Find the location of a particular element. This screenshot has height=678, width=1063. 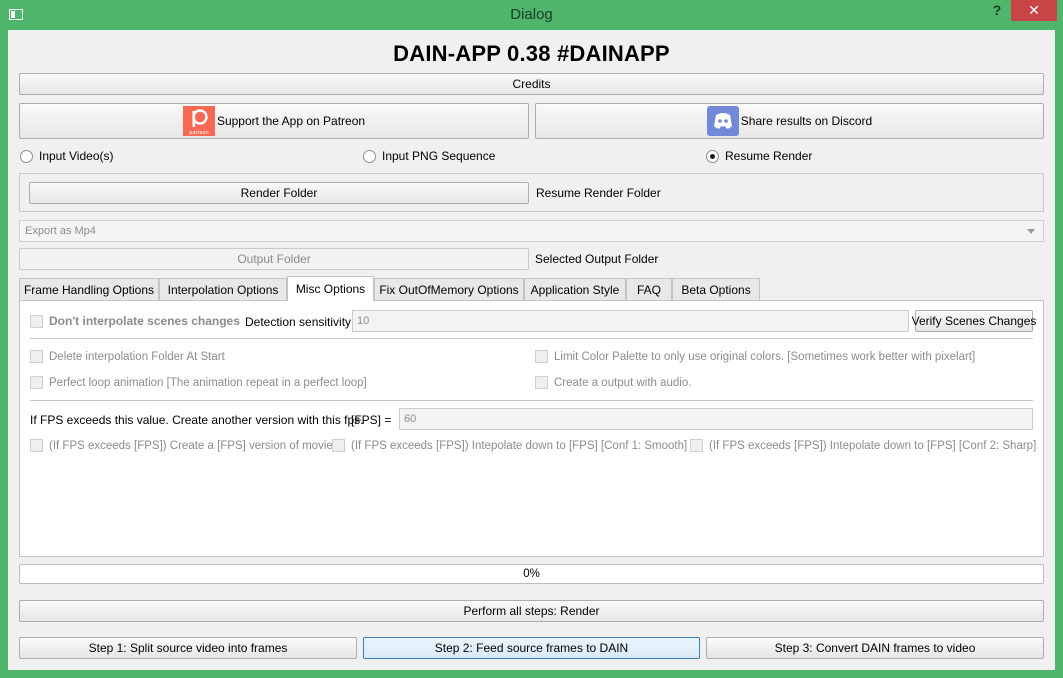

step3-convert-button: Step 3: Convert DAIN frames to video is located at coordinates (875, 648).